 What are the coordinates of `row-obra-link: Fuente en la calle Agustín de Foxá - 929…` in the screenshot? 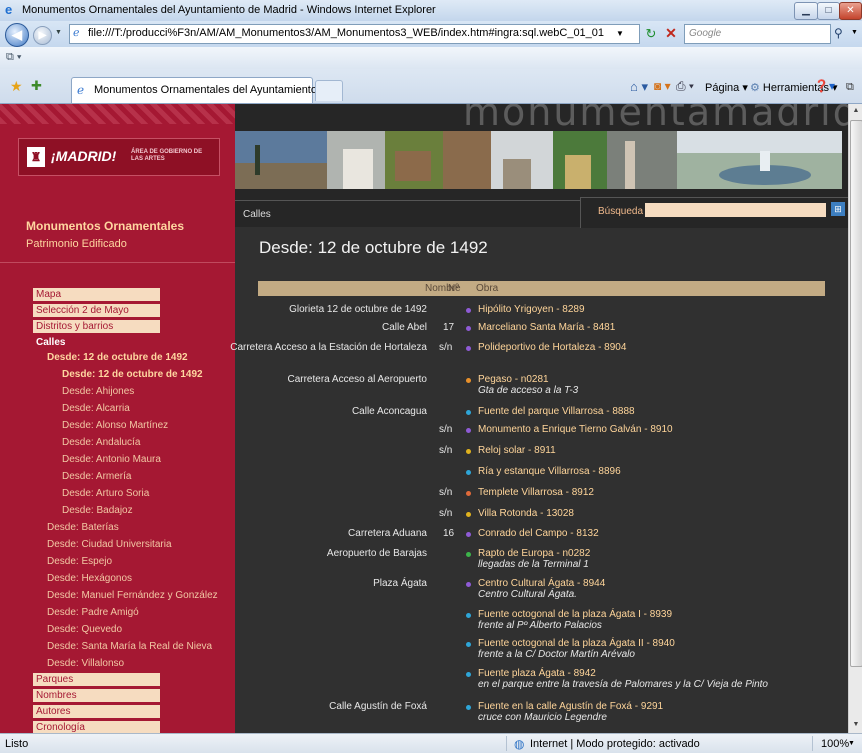 It's located at (570, 706).